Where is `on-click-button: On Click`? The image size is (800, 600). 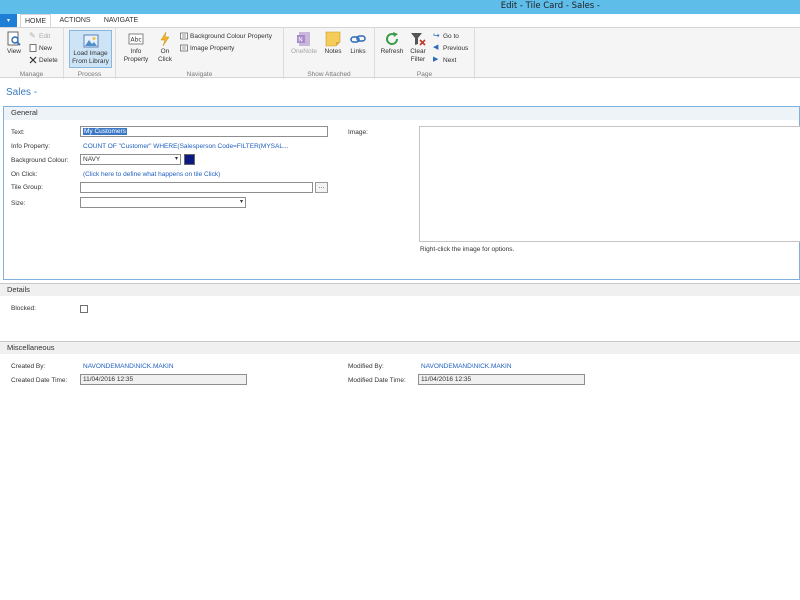 on-click-button: On Click is located at coordinates (165, 47).